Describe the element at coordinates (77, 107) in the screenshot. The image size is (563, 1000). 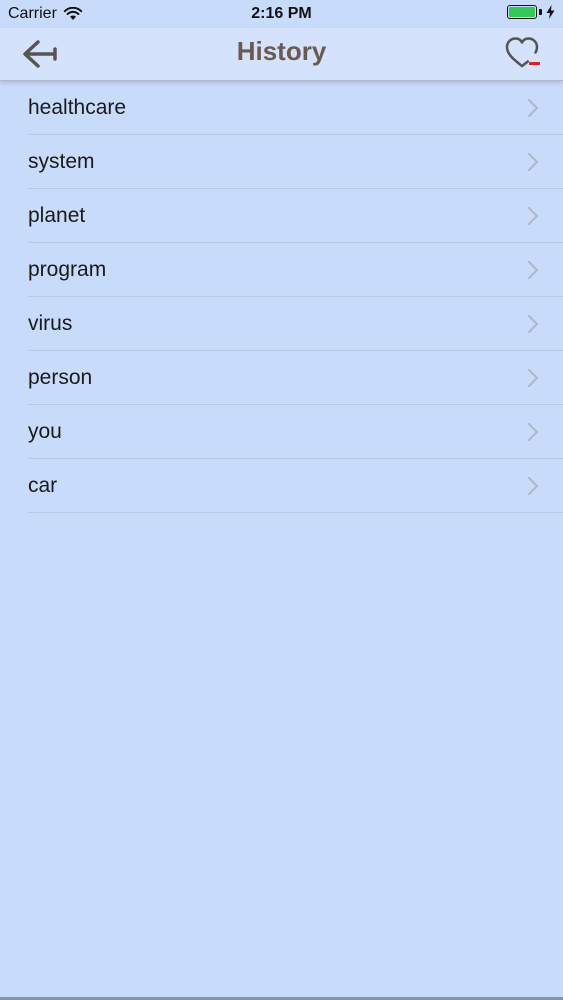
I see `list-item-label: healthcare` at that location.